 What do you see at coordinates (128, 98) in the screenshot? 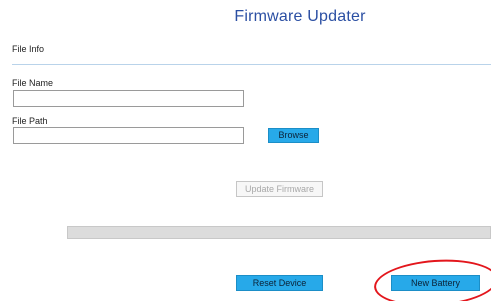
I see `file-name-input` at bounding box center [128, 98].